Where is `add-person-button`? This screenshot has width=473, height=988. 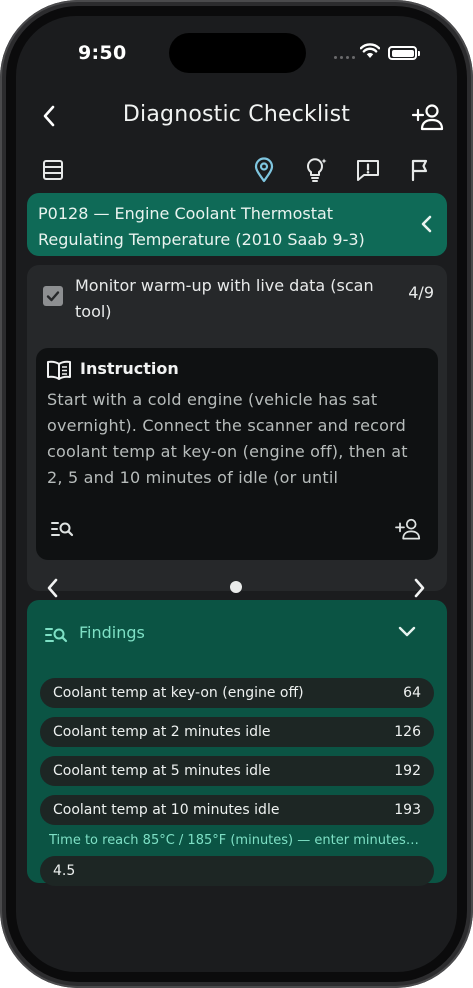
add-person-button is located at coordinates (428, 117).